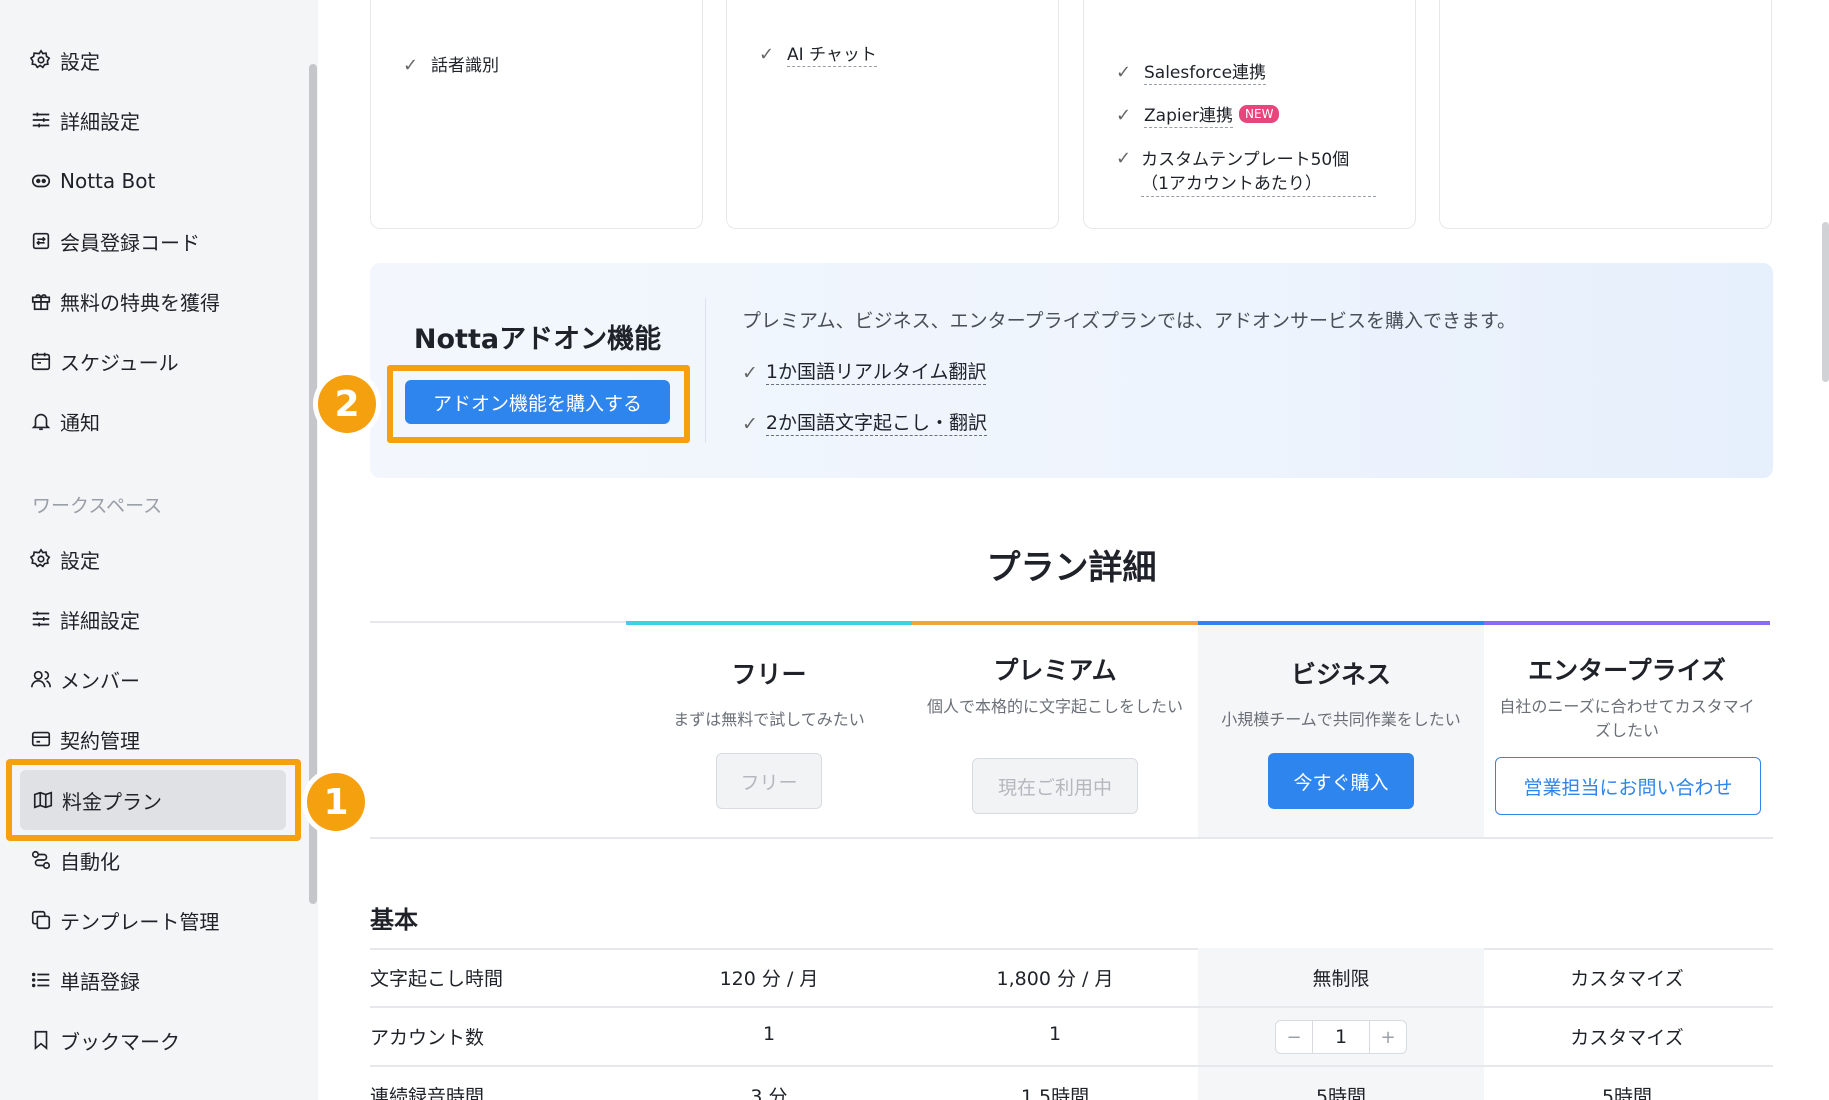 The image size is (1829, 1100). Describe the element at coordinates (1825, 302) in the screenshot. I see `page-scrollbar` at that location.